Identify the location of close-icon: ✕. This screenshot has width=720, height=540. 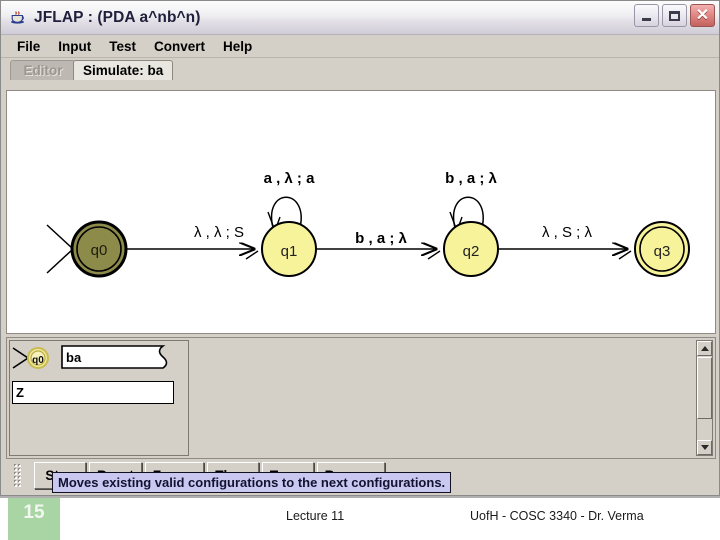
(702, 15).